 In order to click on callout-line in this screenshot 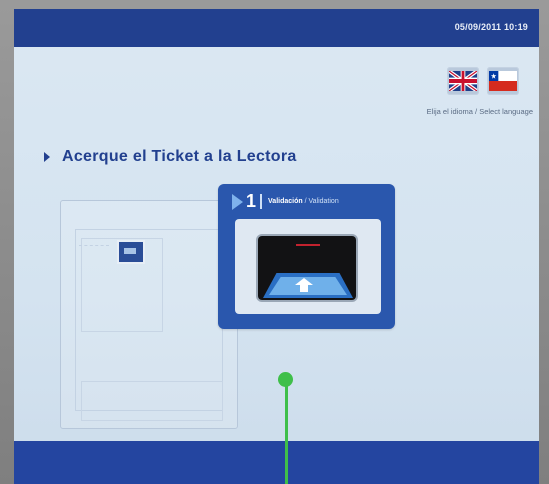, I will do `click(286, 432)`.